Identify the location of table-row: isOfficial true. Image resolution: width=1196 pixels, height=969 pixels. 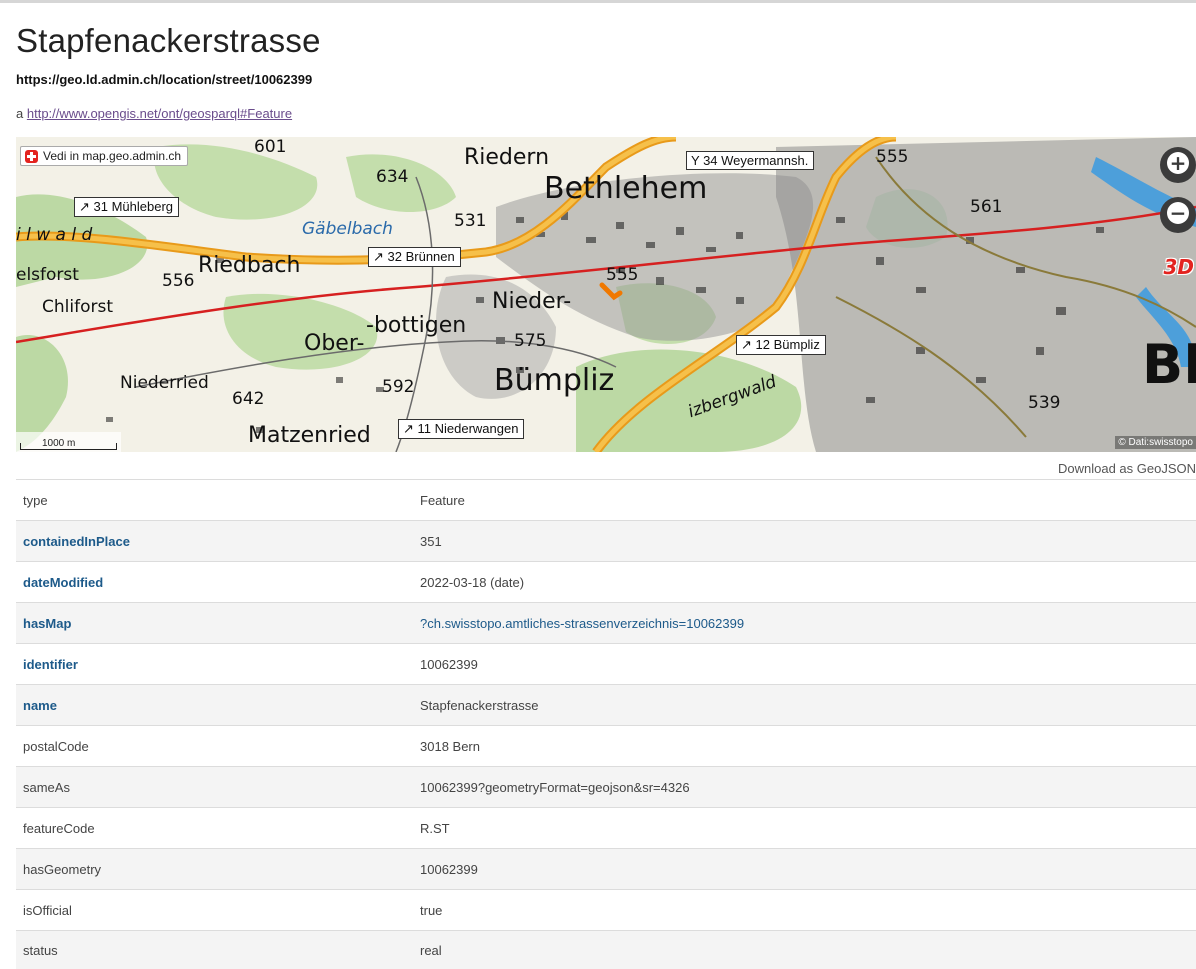
(606, 909).